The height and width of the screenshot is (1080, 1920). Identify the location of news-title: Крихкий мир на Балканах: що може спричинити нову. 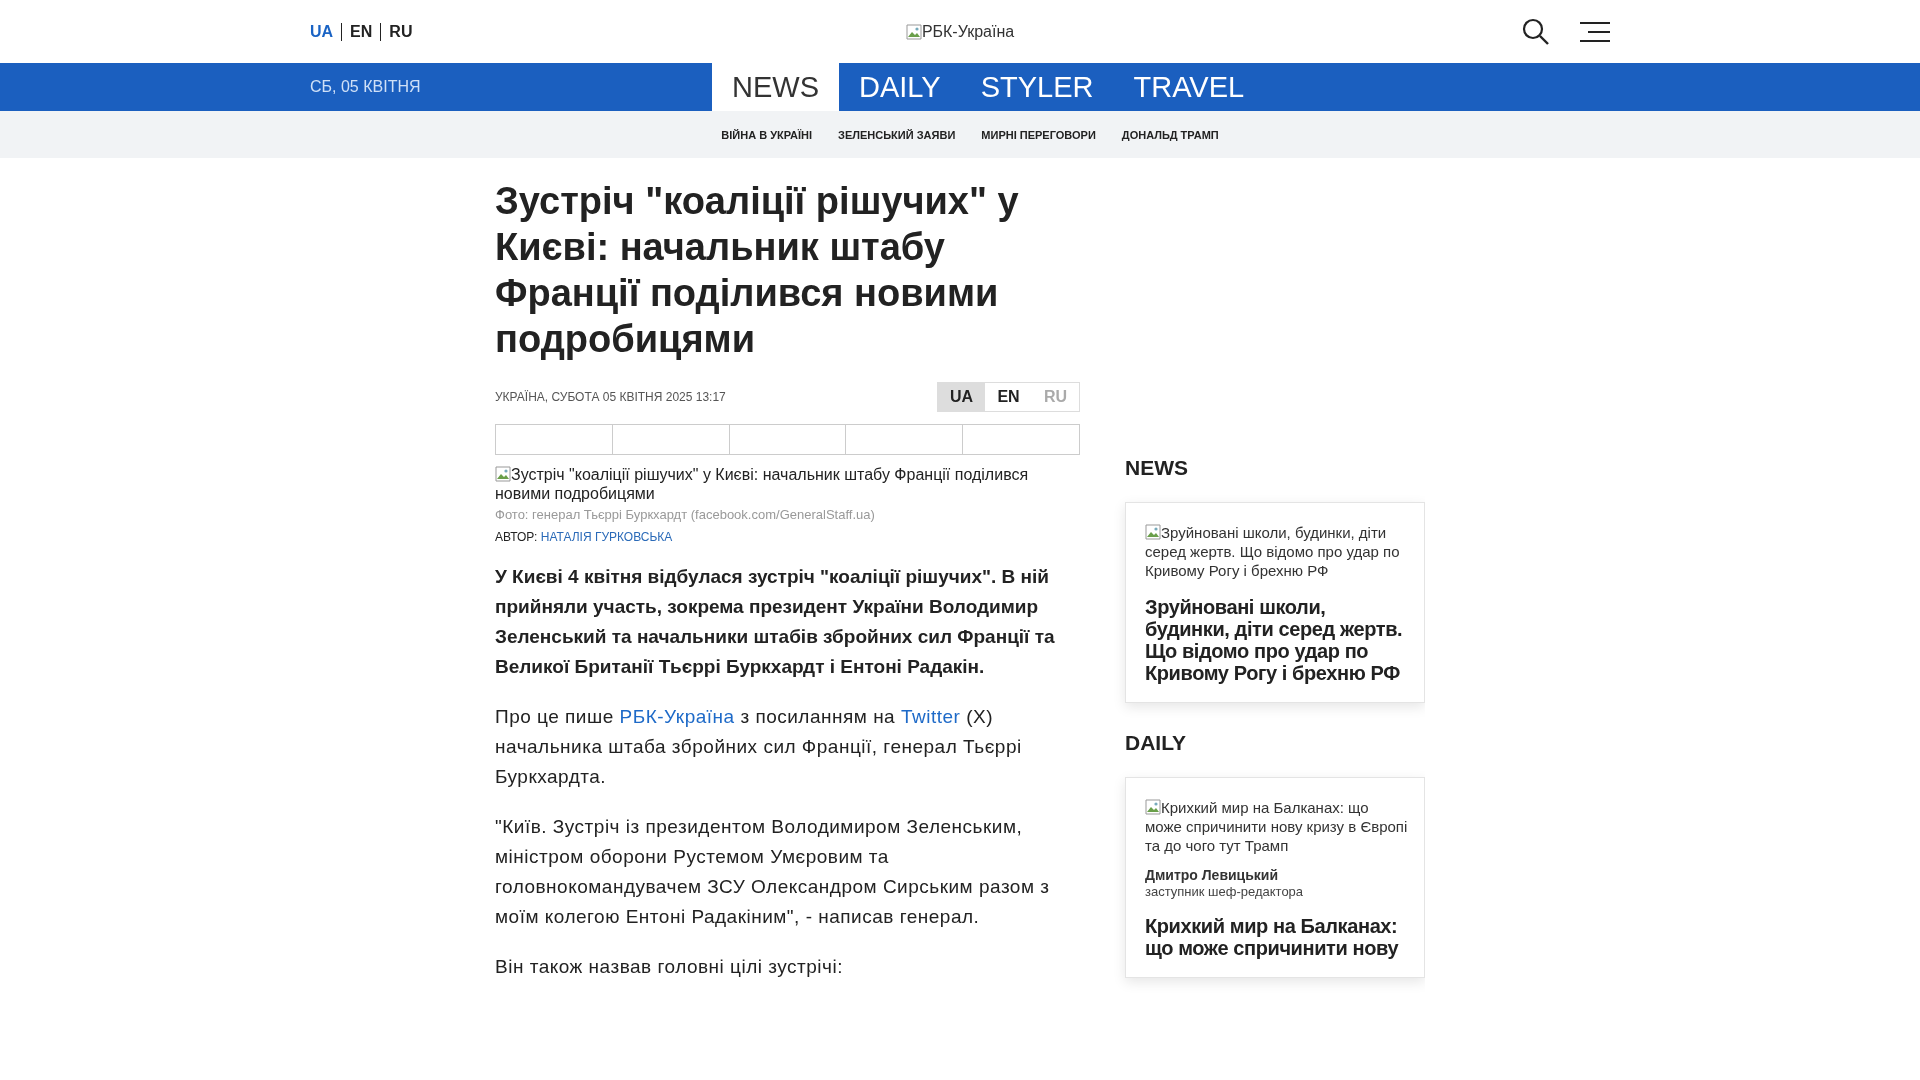
(1272, 937).